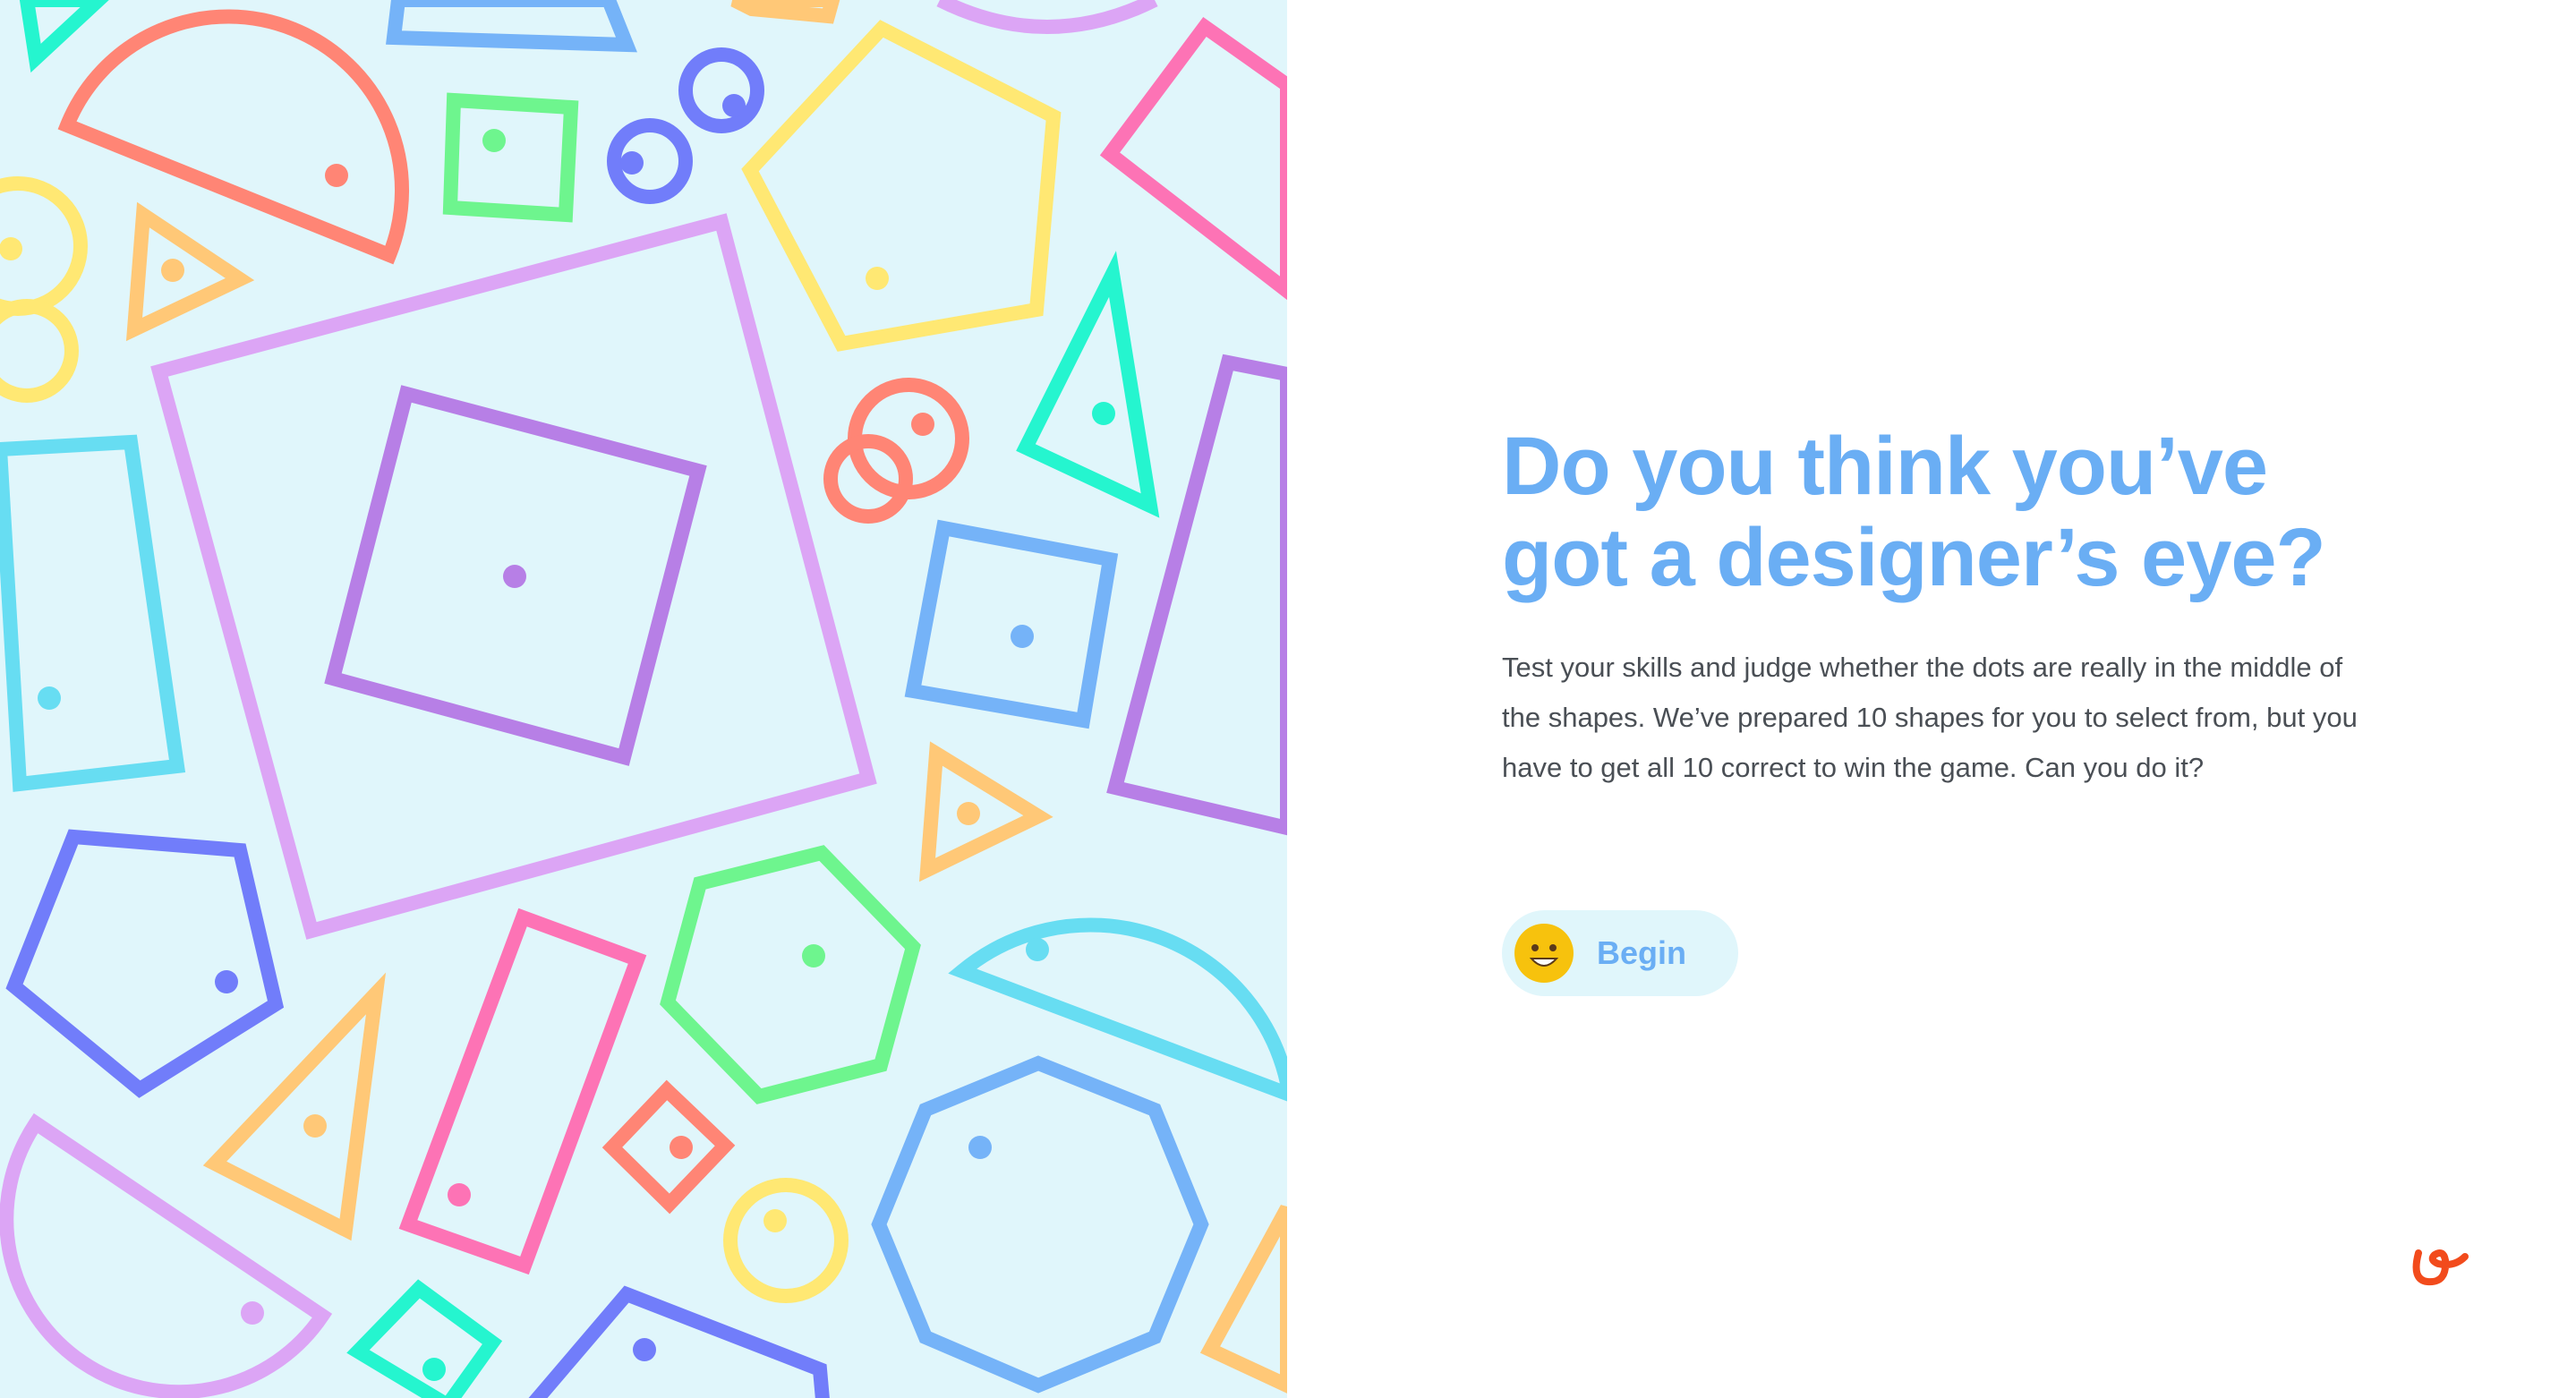 The image size is (2576, 1398). I want to click on yellow-pentagon-dot, so click(877, 279).